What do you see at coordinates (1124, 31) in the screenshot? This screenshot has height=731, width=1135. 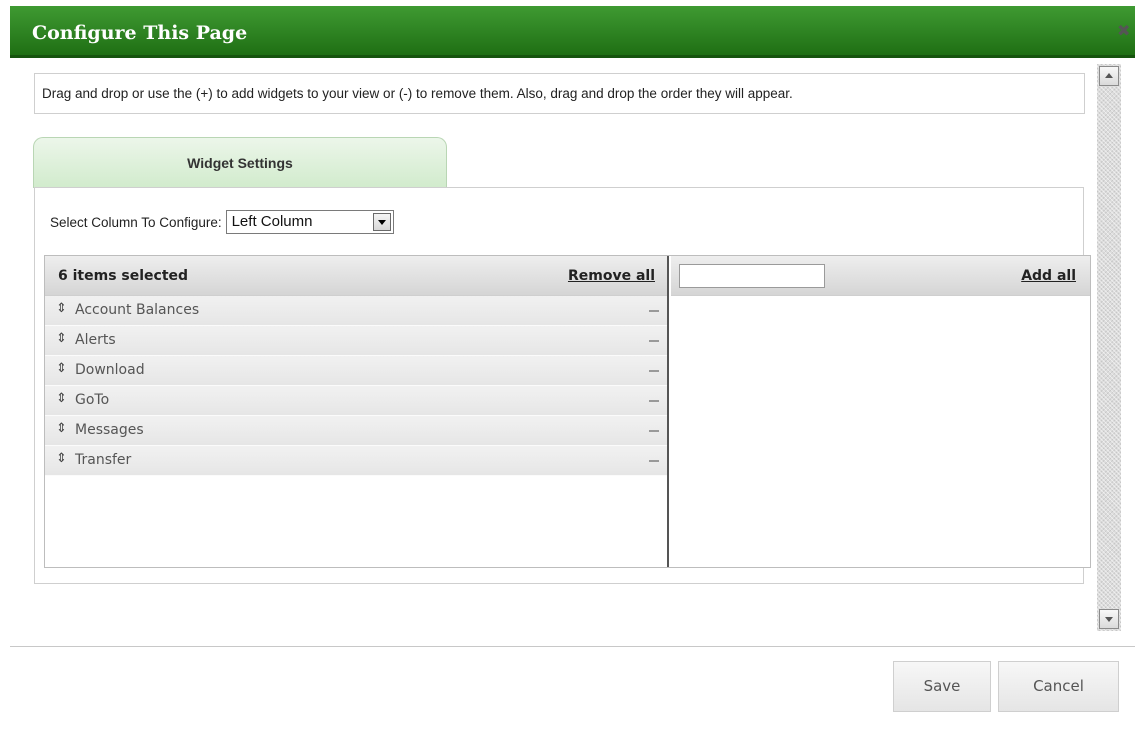 I see `close-icon: ✖` at bounding box center [1124, 31].